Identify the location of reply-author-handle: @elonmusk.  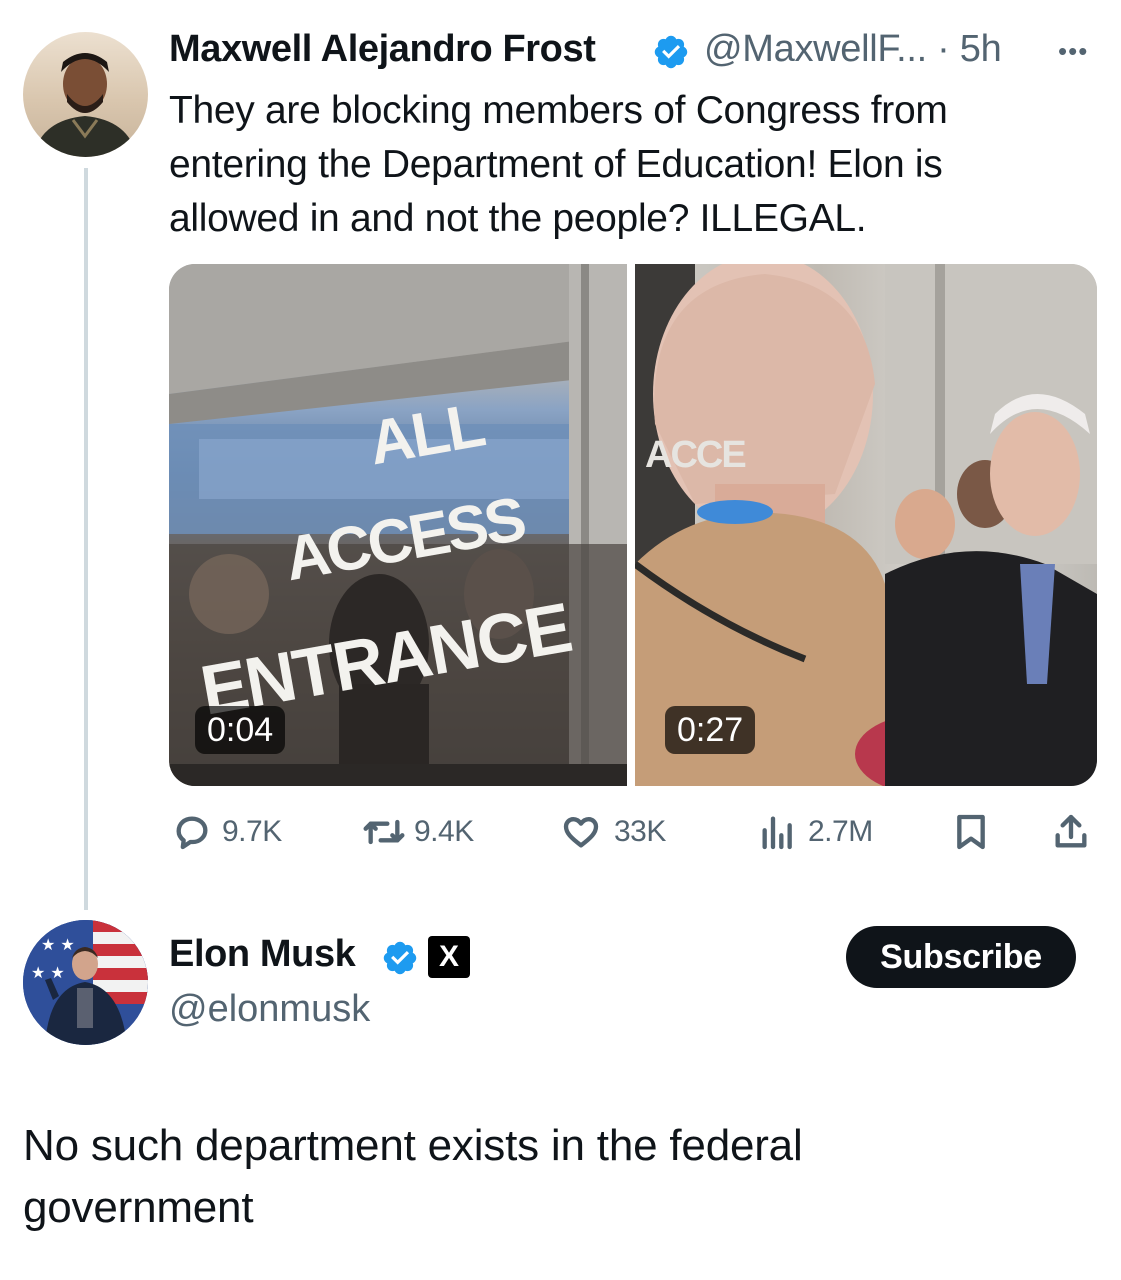
(269, 1009).